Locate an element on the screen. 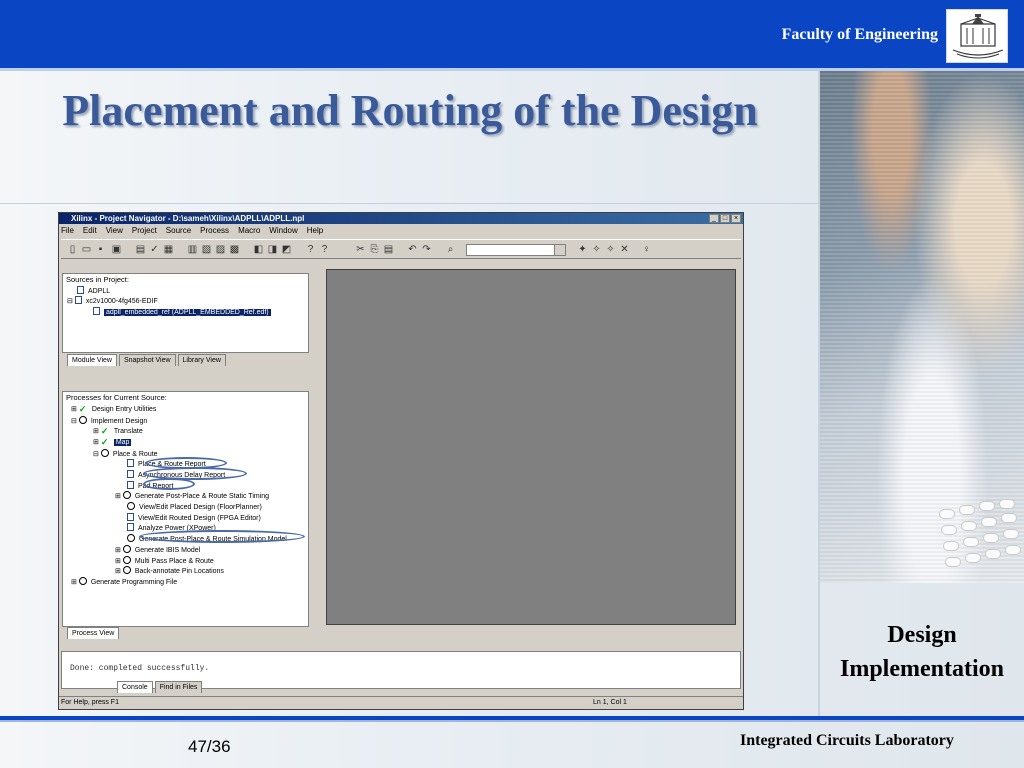 This screenshot has width=1024, height=768. chip-icon is located at coordinates (80, 290).